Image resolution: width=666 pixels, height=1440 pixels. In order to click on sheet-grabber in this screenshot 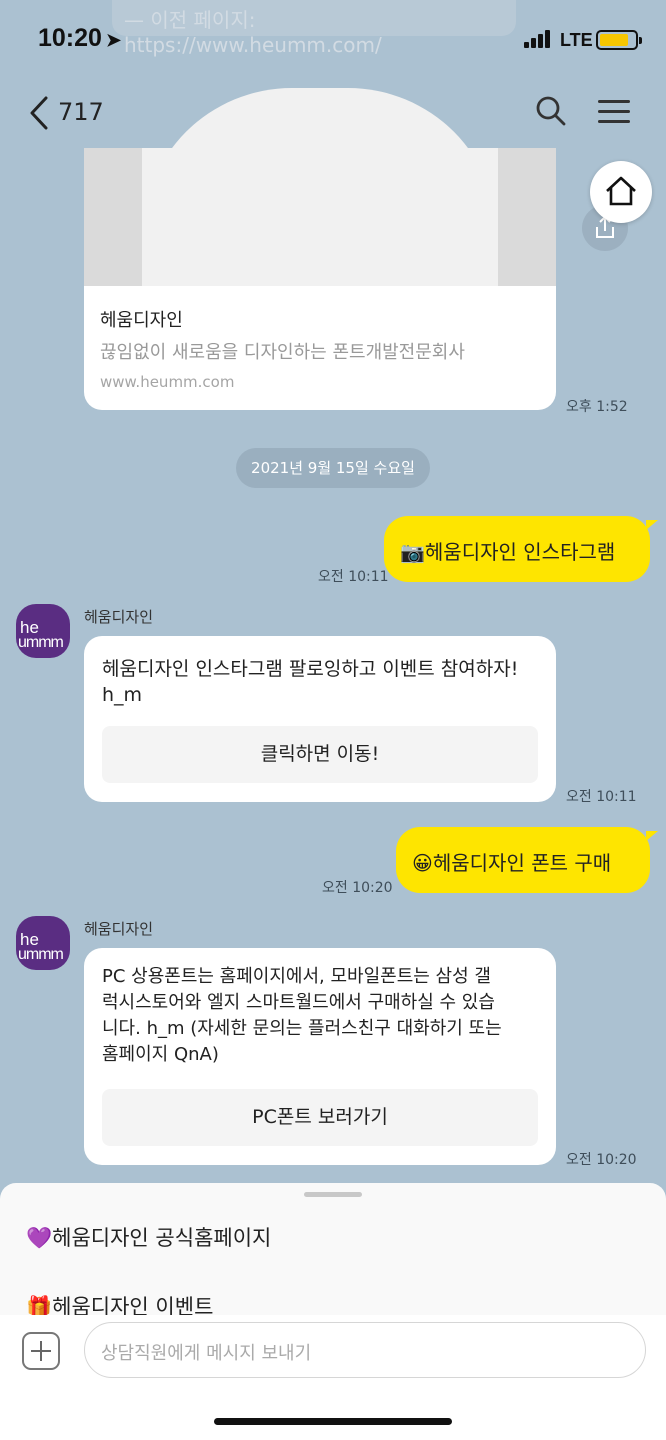, I will do `click(333, 1194)`.